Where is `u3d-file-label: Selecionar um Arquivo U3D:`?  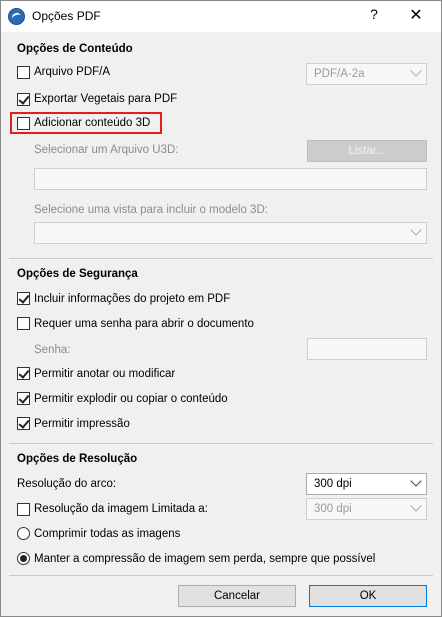 u3d-file-label: Selecionar um Arquivo U3D: is located at coordinates (106, 150).